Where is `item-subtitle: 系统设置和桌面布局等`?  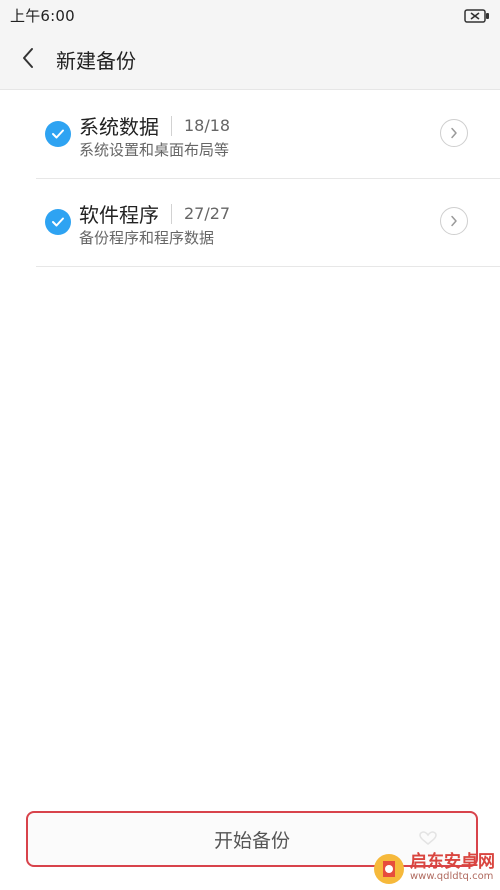 item-subtitle: 系统设置和桌面布局等 is located at coordinates (154, 150).